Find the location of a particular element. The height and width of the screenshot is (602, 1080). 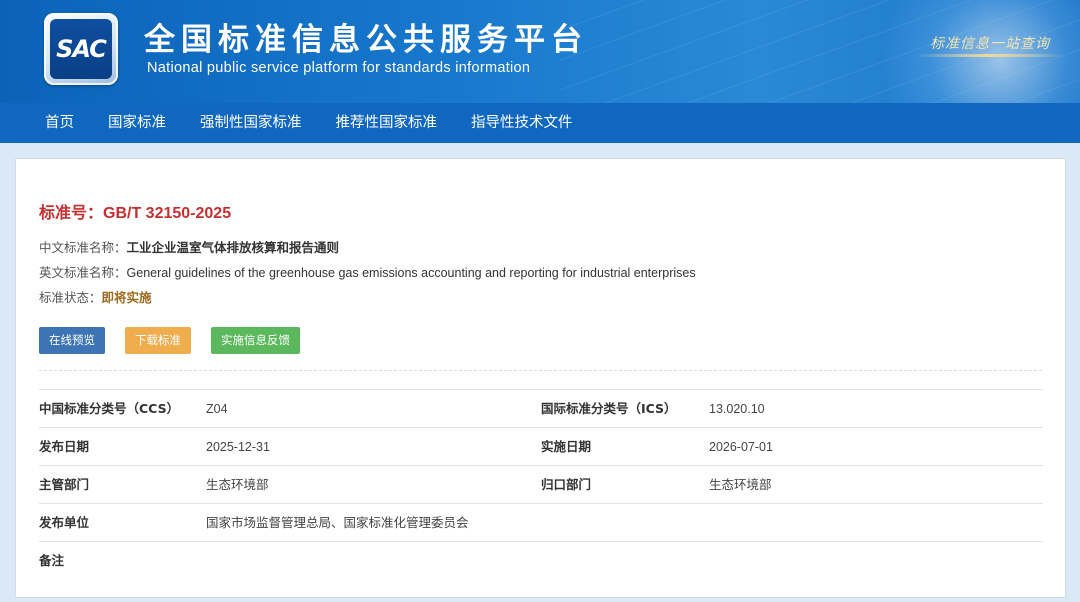

ics-label: 国际标准分类号（ICS） is located at coordinates (609, 408).